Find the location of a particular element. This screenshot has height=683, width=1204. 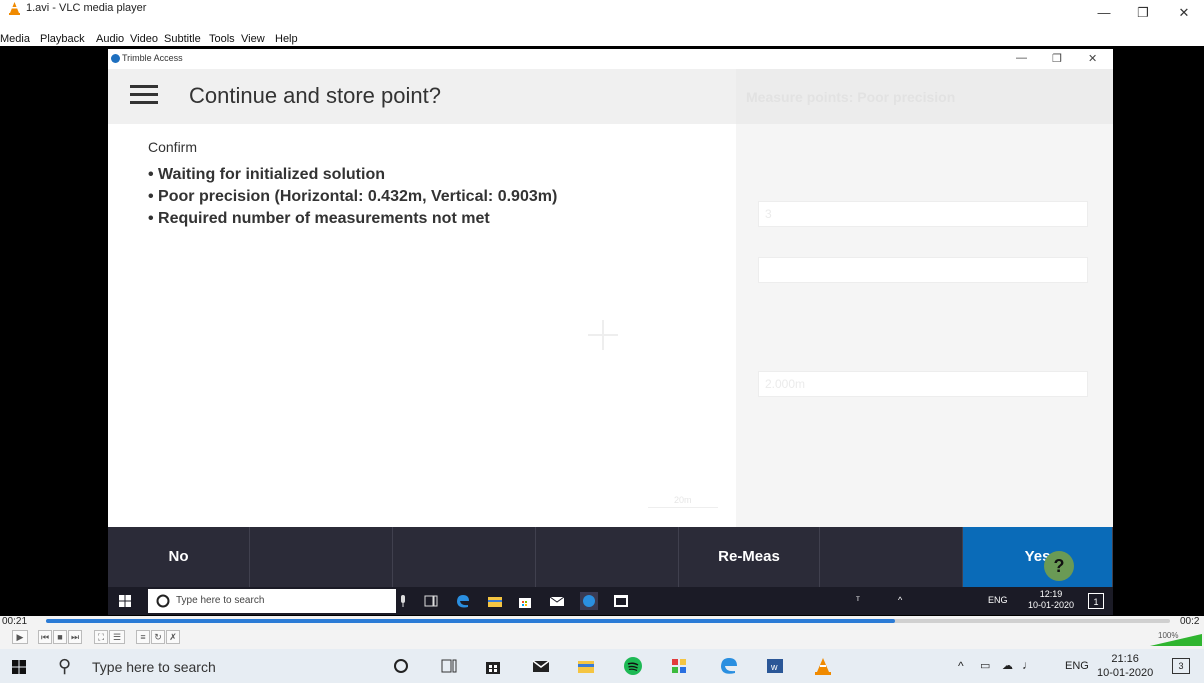

globe-app-icon is located at coordinates (589, 601).